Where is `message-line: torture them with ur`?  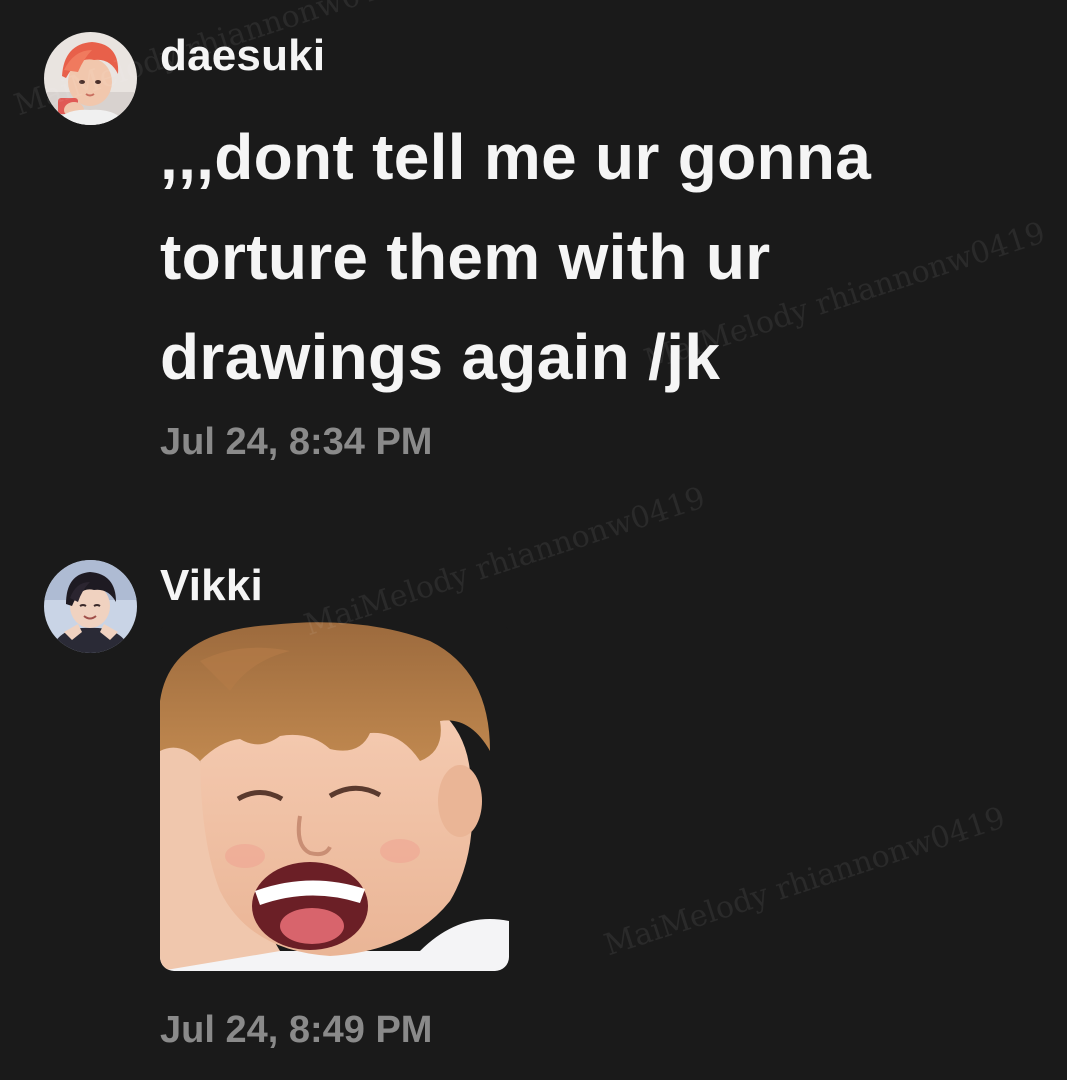 message-line: torture them with ur is located at coordinates (465, 257).